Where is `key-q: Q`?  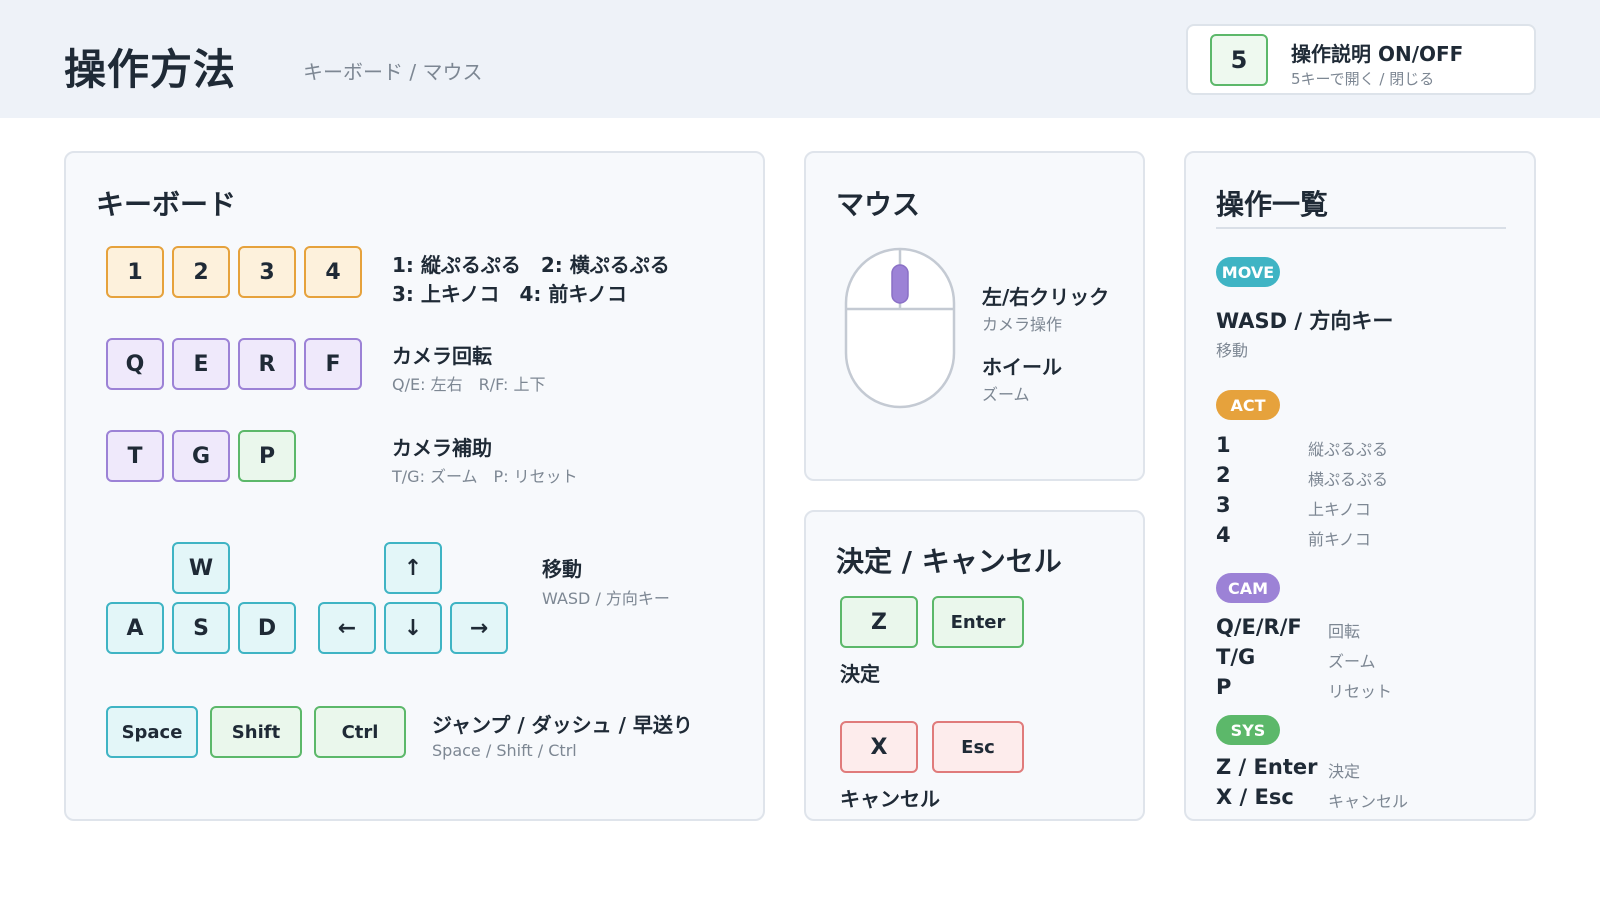 key-q: Q is located at coordinates (135, 364).